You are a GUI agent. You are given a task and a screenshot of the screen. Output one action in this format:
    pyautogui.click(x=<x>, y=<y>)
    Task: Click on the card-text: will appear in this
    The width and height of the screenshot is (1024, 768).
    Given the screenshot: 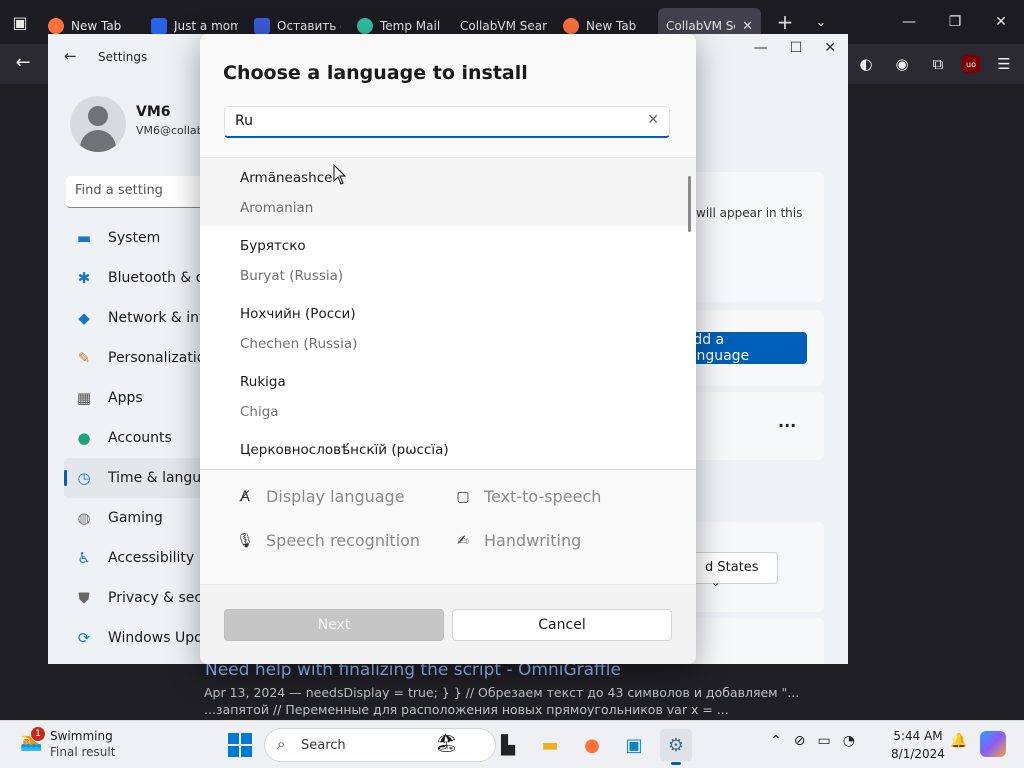 What is the action you would take?
    pyautogui.click(x=749, y=213)
    